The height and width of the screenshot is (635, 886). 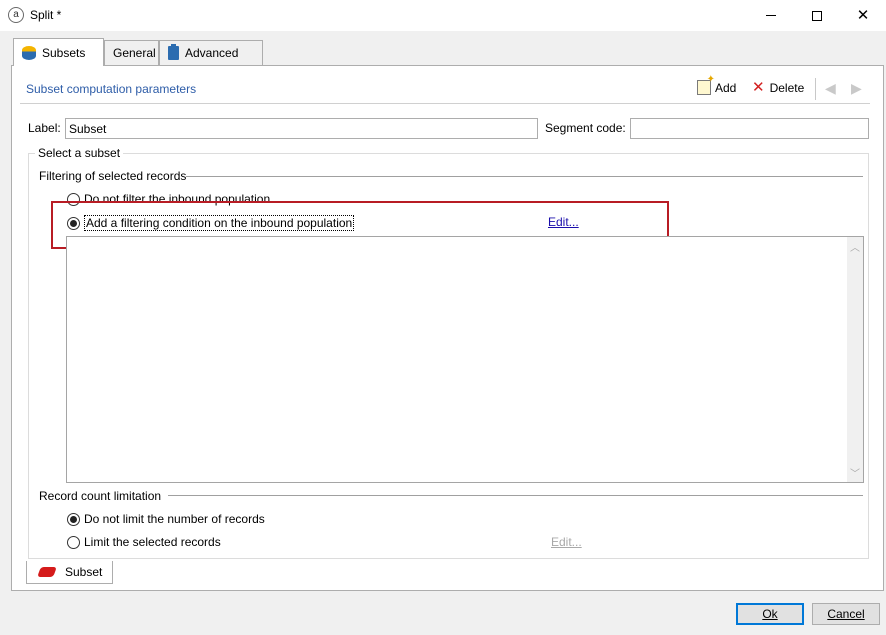 I want to click on cancel-label: Cancel, so click(x=846, y=614).